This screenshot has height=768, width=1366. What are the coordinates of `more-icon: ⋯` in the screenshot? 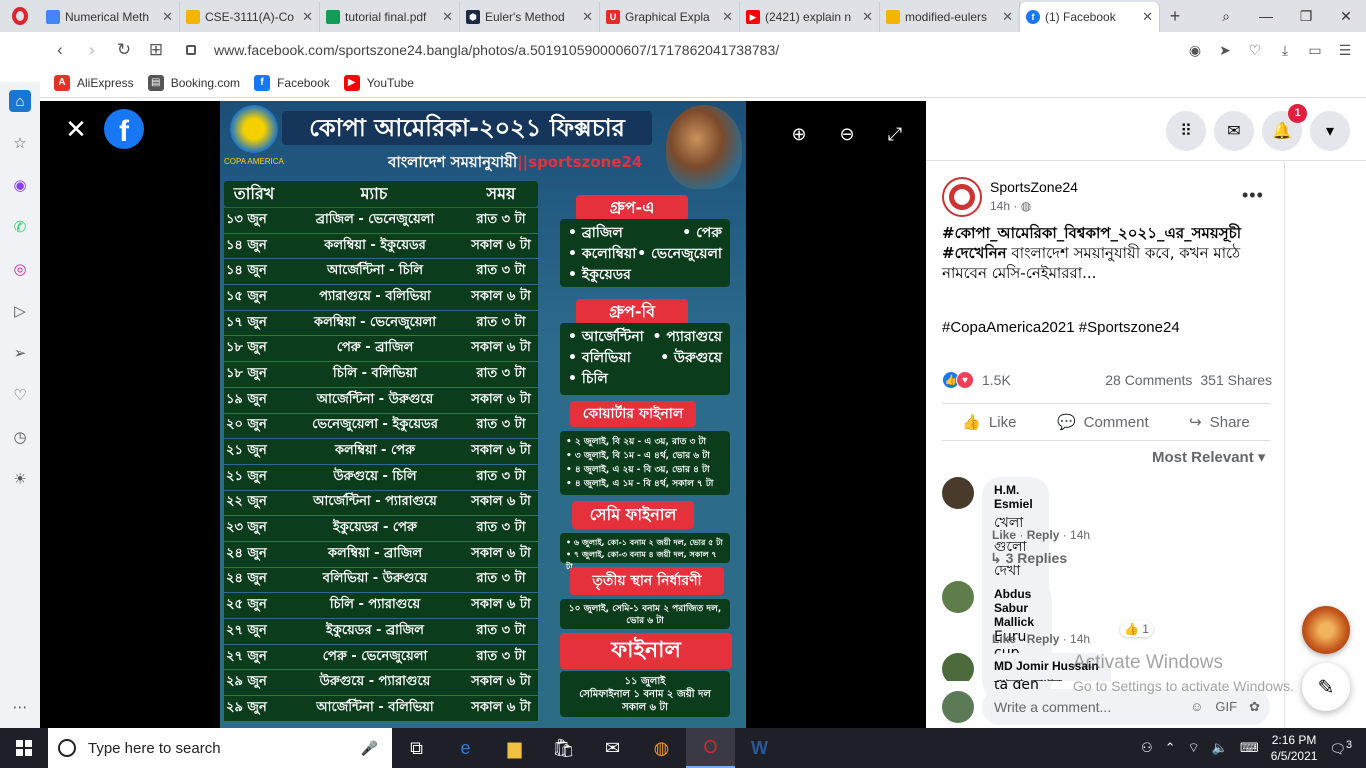 It's located at (20, 707).